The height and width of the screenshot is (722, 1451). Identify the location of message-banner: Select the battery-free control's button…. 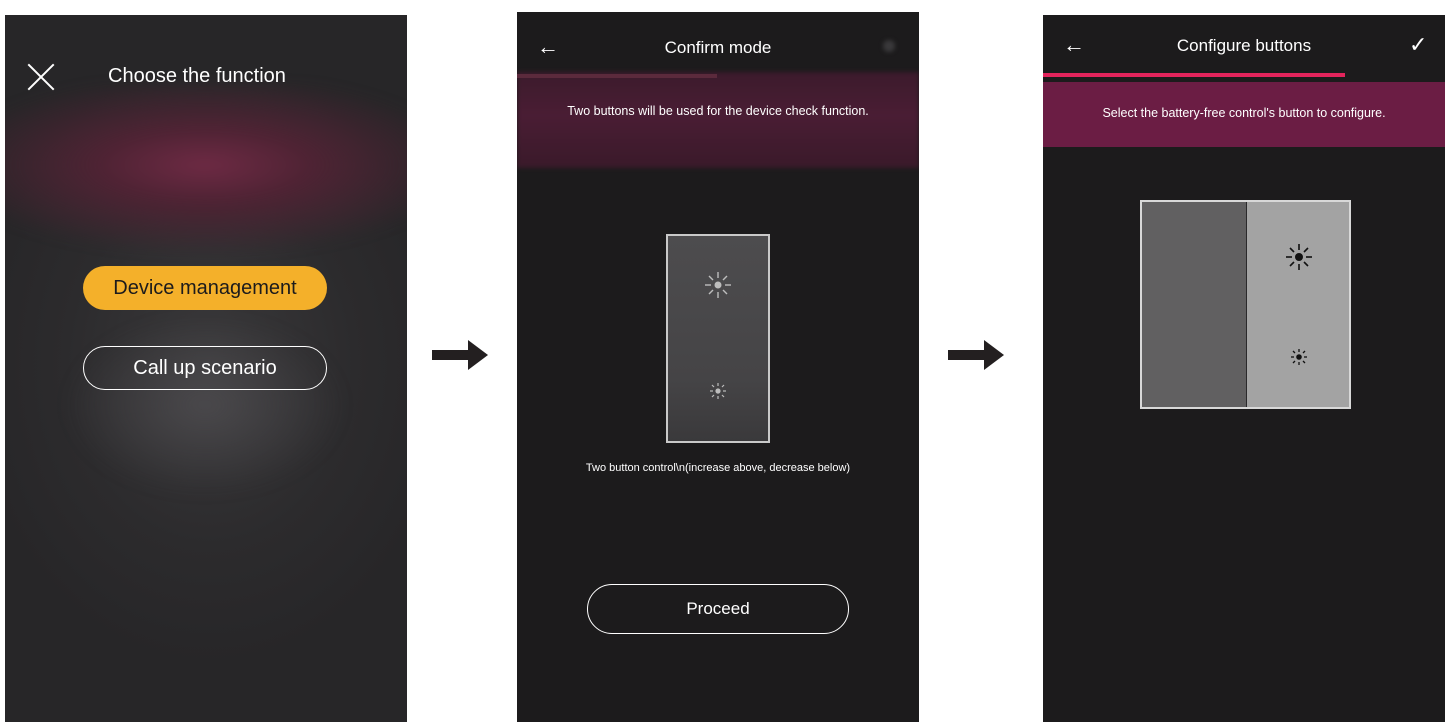
(1244, 114).